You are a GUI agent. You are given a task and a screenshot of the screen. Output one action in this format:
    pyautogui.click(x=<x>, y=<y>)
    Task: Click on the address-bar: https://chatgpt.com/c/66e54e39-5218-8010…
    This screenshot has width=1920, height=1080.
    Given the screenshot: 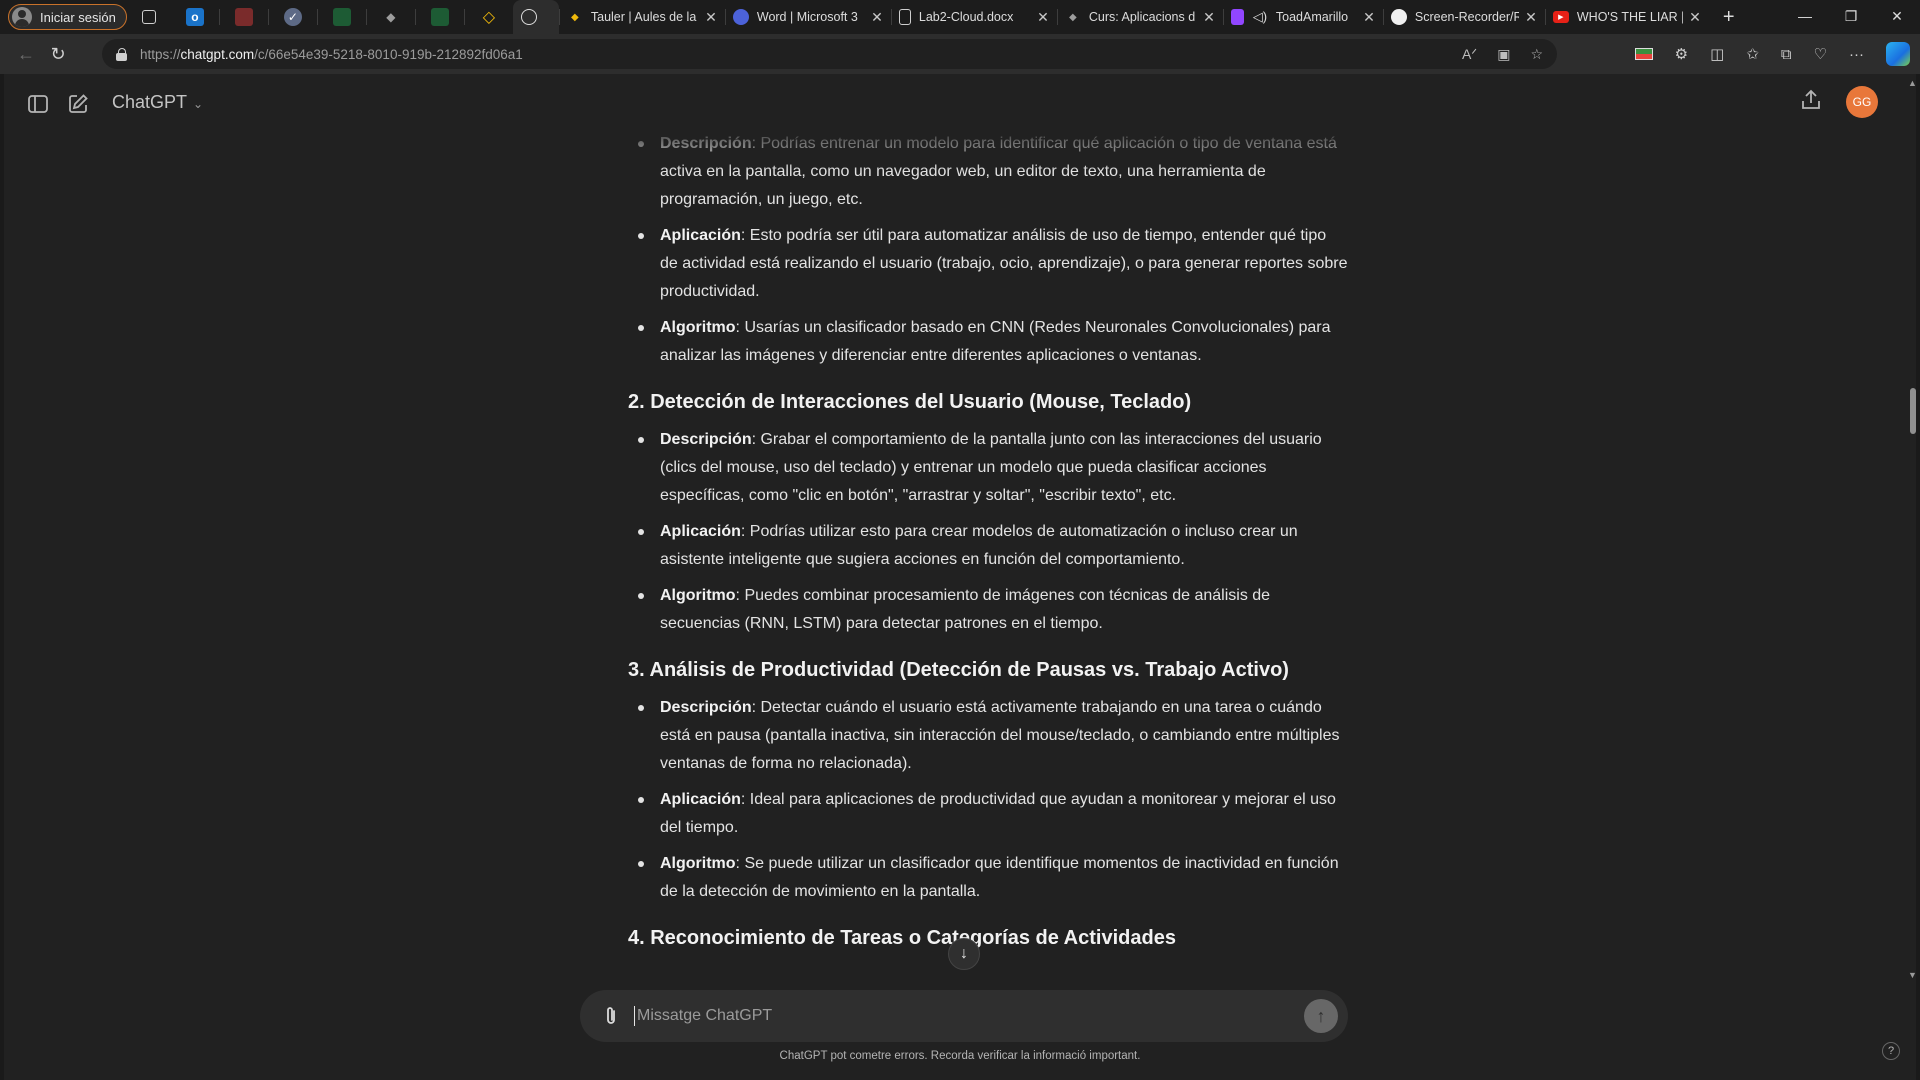 What is the action you would take?
    pyautogui.click(x=829, y=54)
    